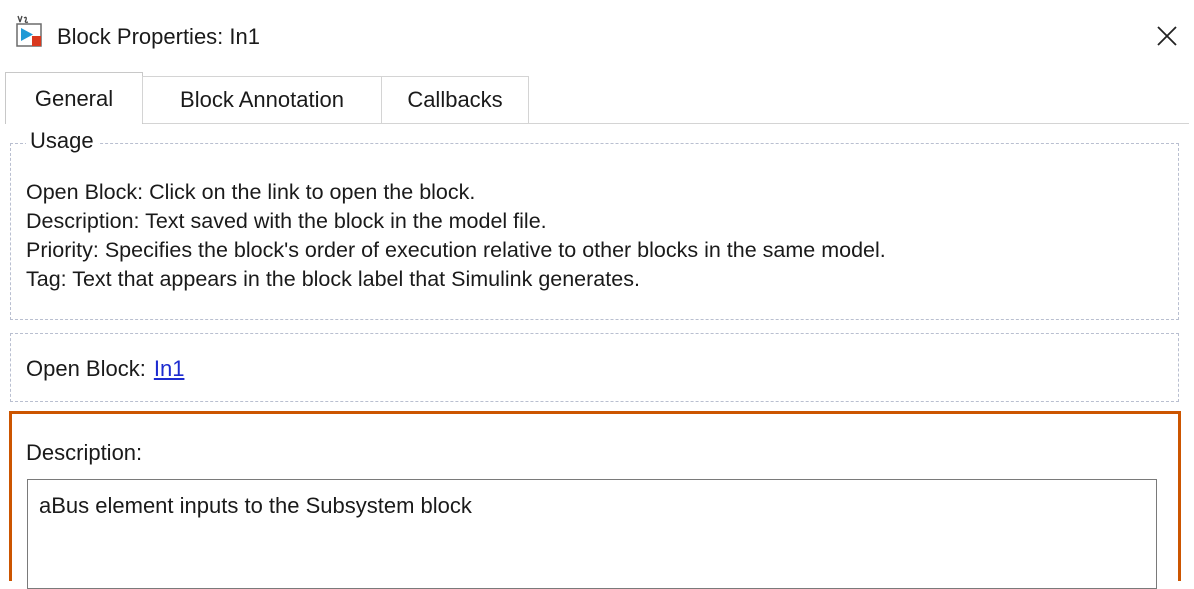  What do you see at coordinates (86, 368) in the screenshot?
I see `open-block-label: Open Block:` at bounding box center [86, 368].